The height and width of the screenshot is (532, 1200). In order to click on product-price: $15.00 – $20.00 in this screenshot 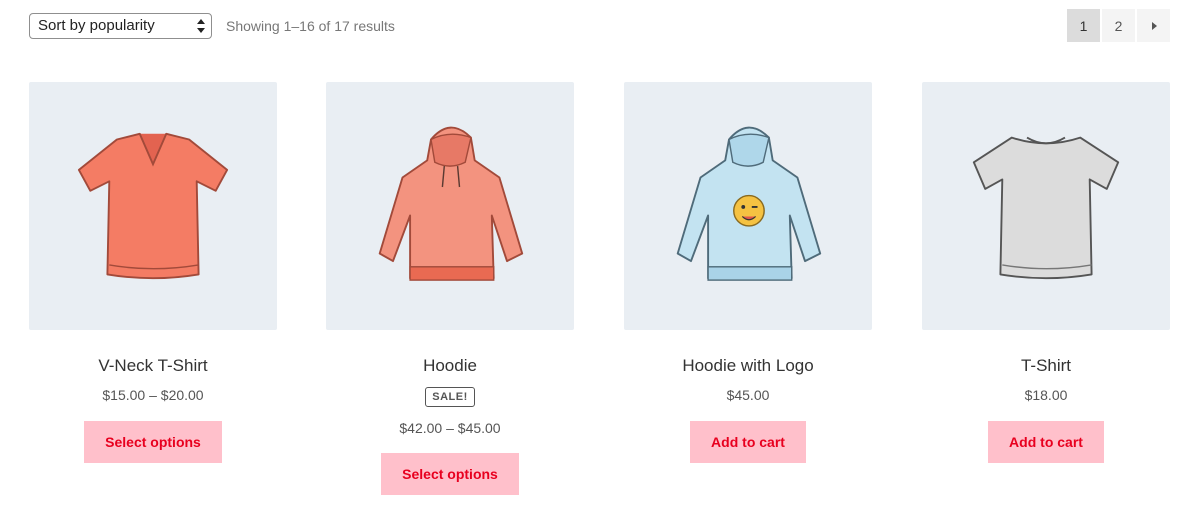, I will do `click(153, 395)`.